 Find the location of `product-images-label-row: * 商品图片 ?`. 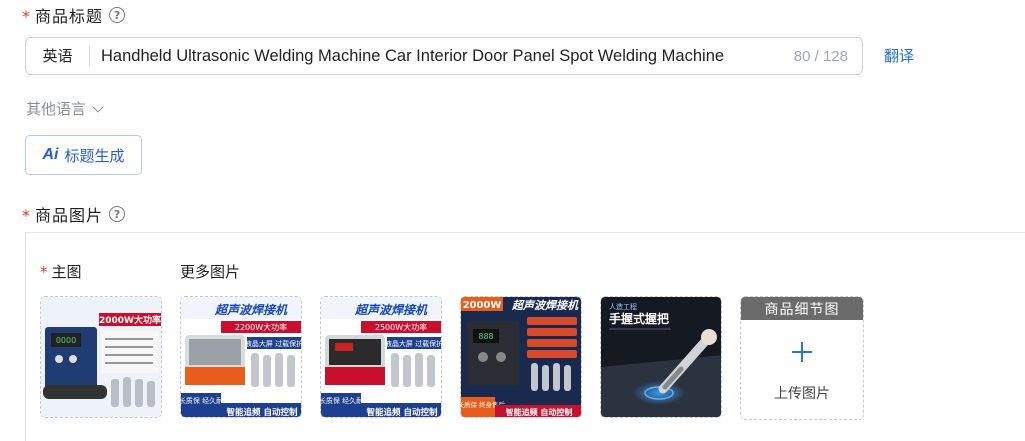

product-images-label-row: * 商品图片 ? is located at coordinates (74, 214).